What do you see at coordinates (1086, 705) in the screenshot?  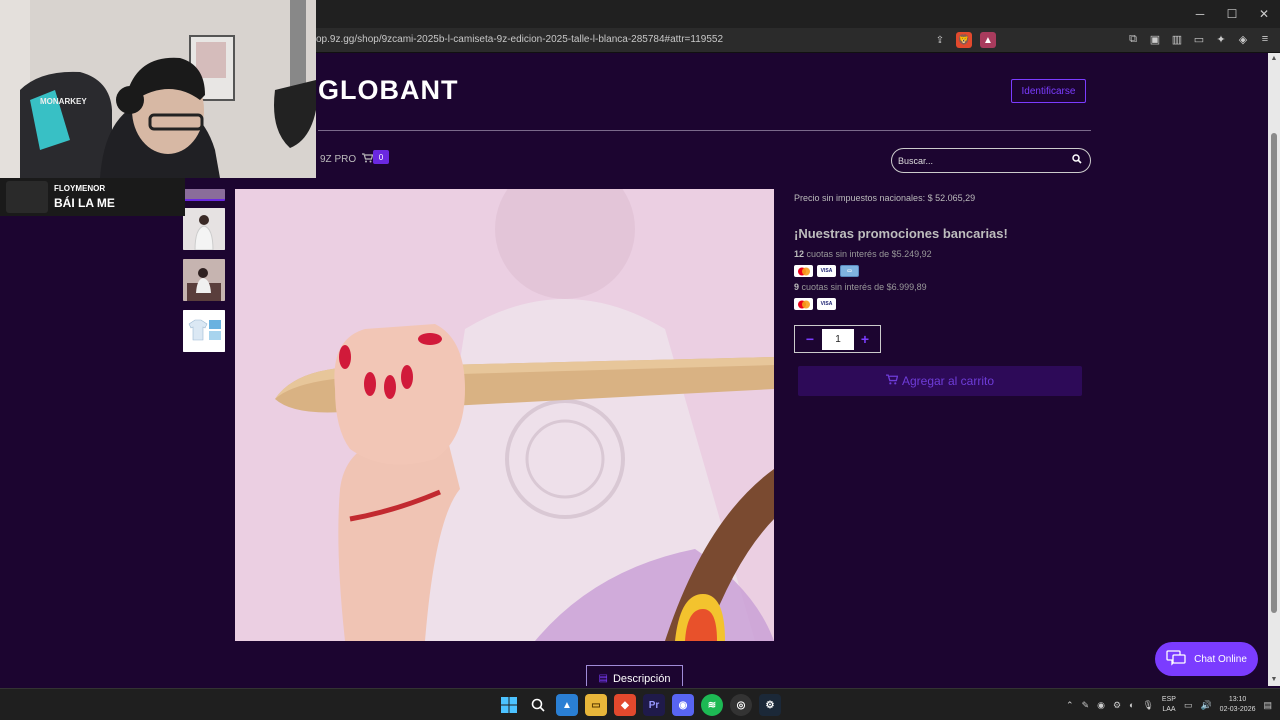 I see `tray-app-icon: ✎` at bounding box center [1086, 705].